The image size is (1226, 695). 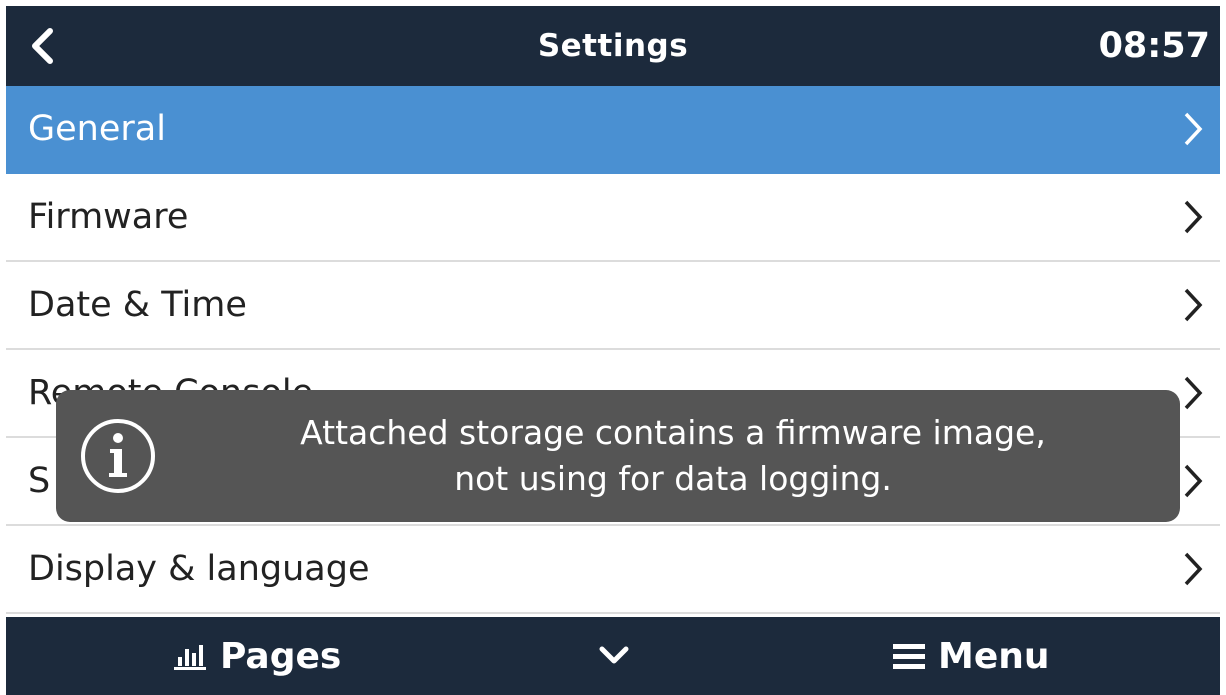 What do you see at coordinates (673, 478) in the screenshot?
I see `toast-line-2: not using for data logging.` at bounding box center [673, 478].